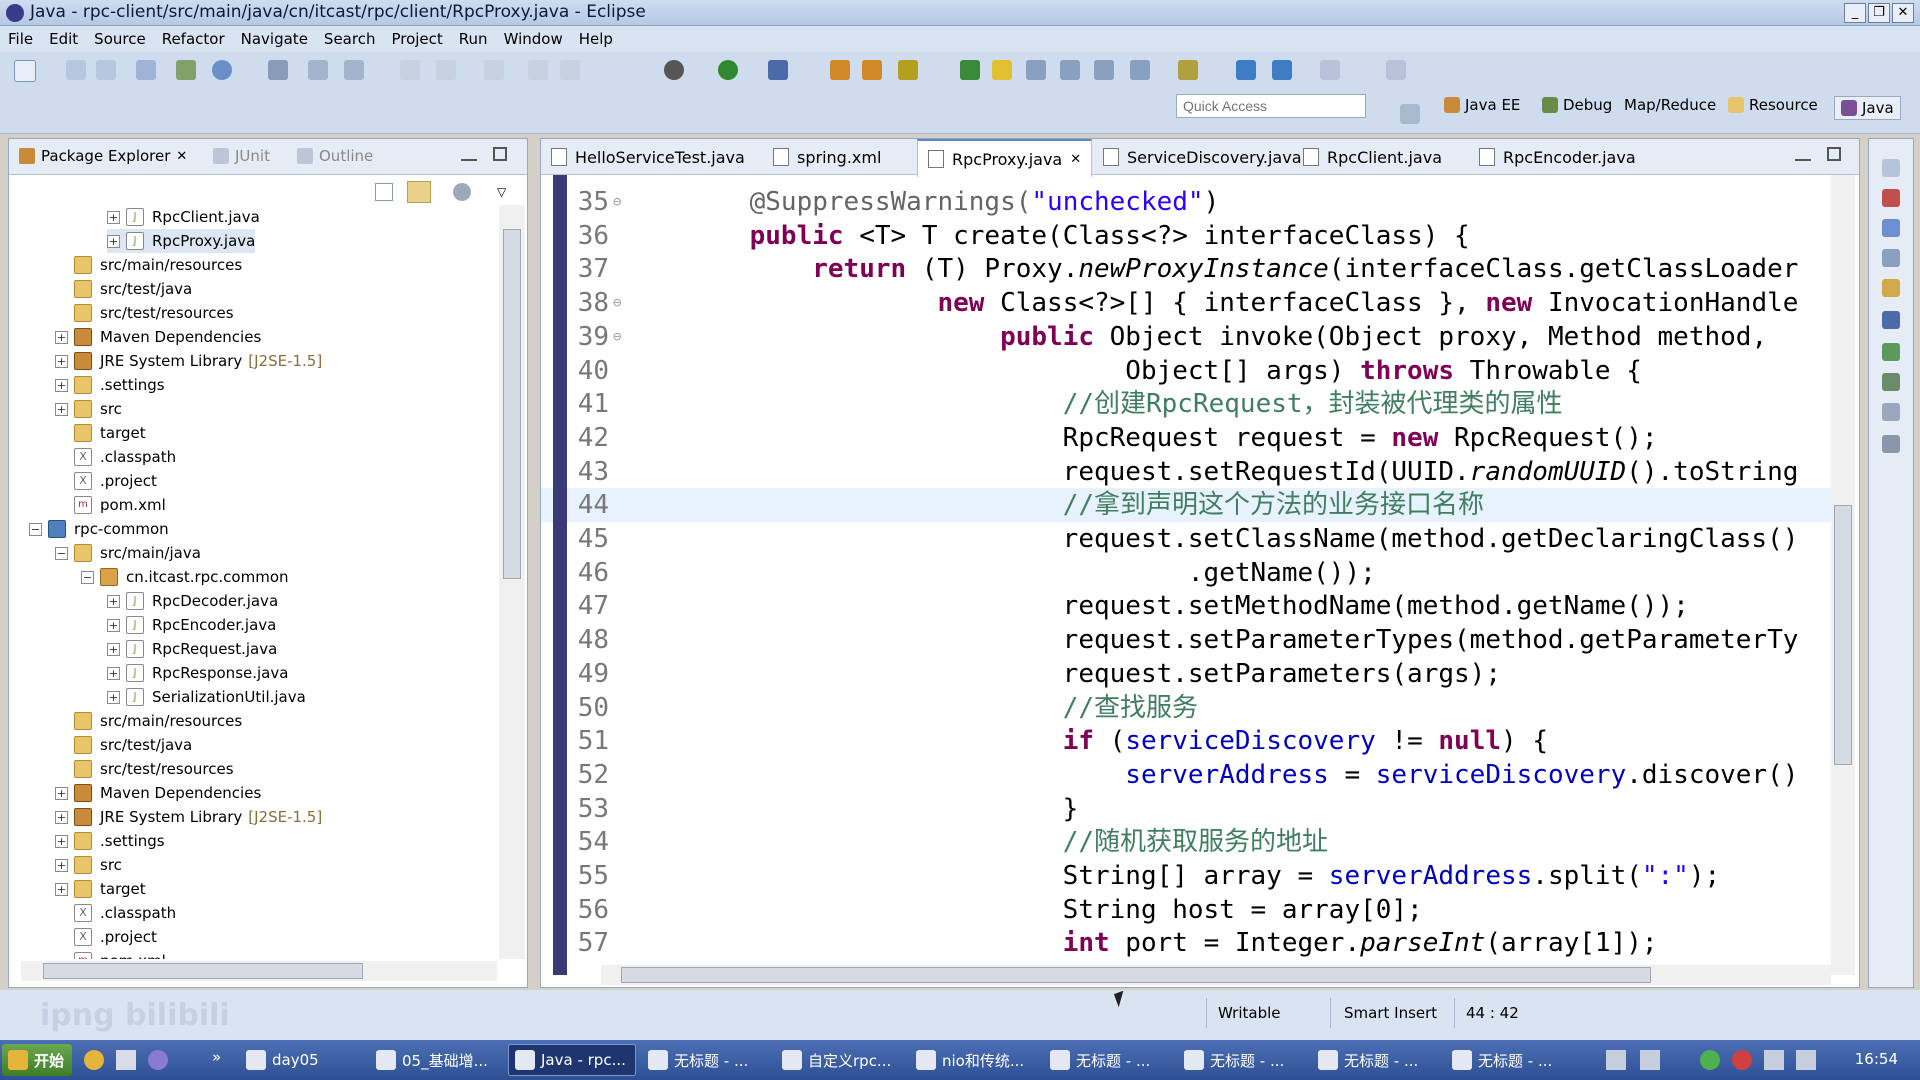  I want to click on minimize-view-icon, so click(469, 154).